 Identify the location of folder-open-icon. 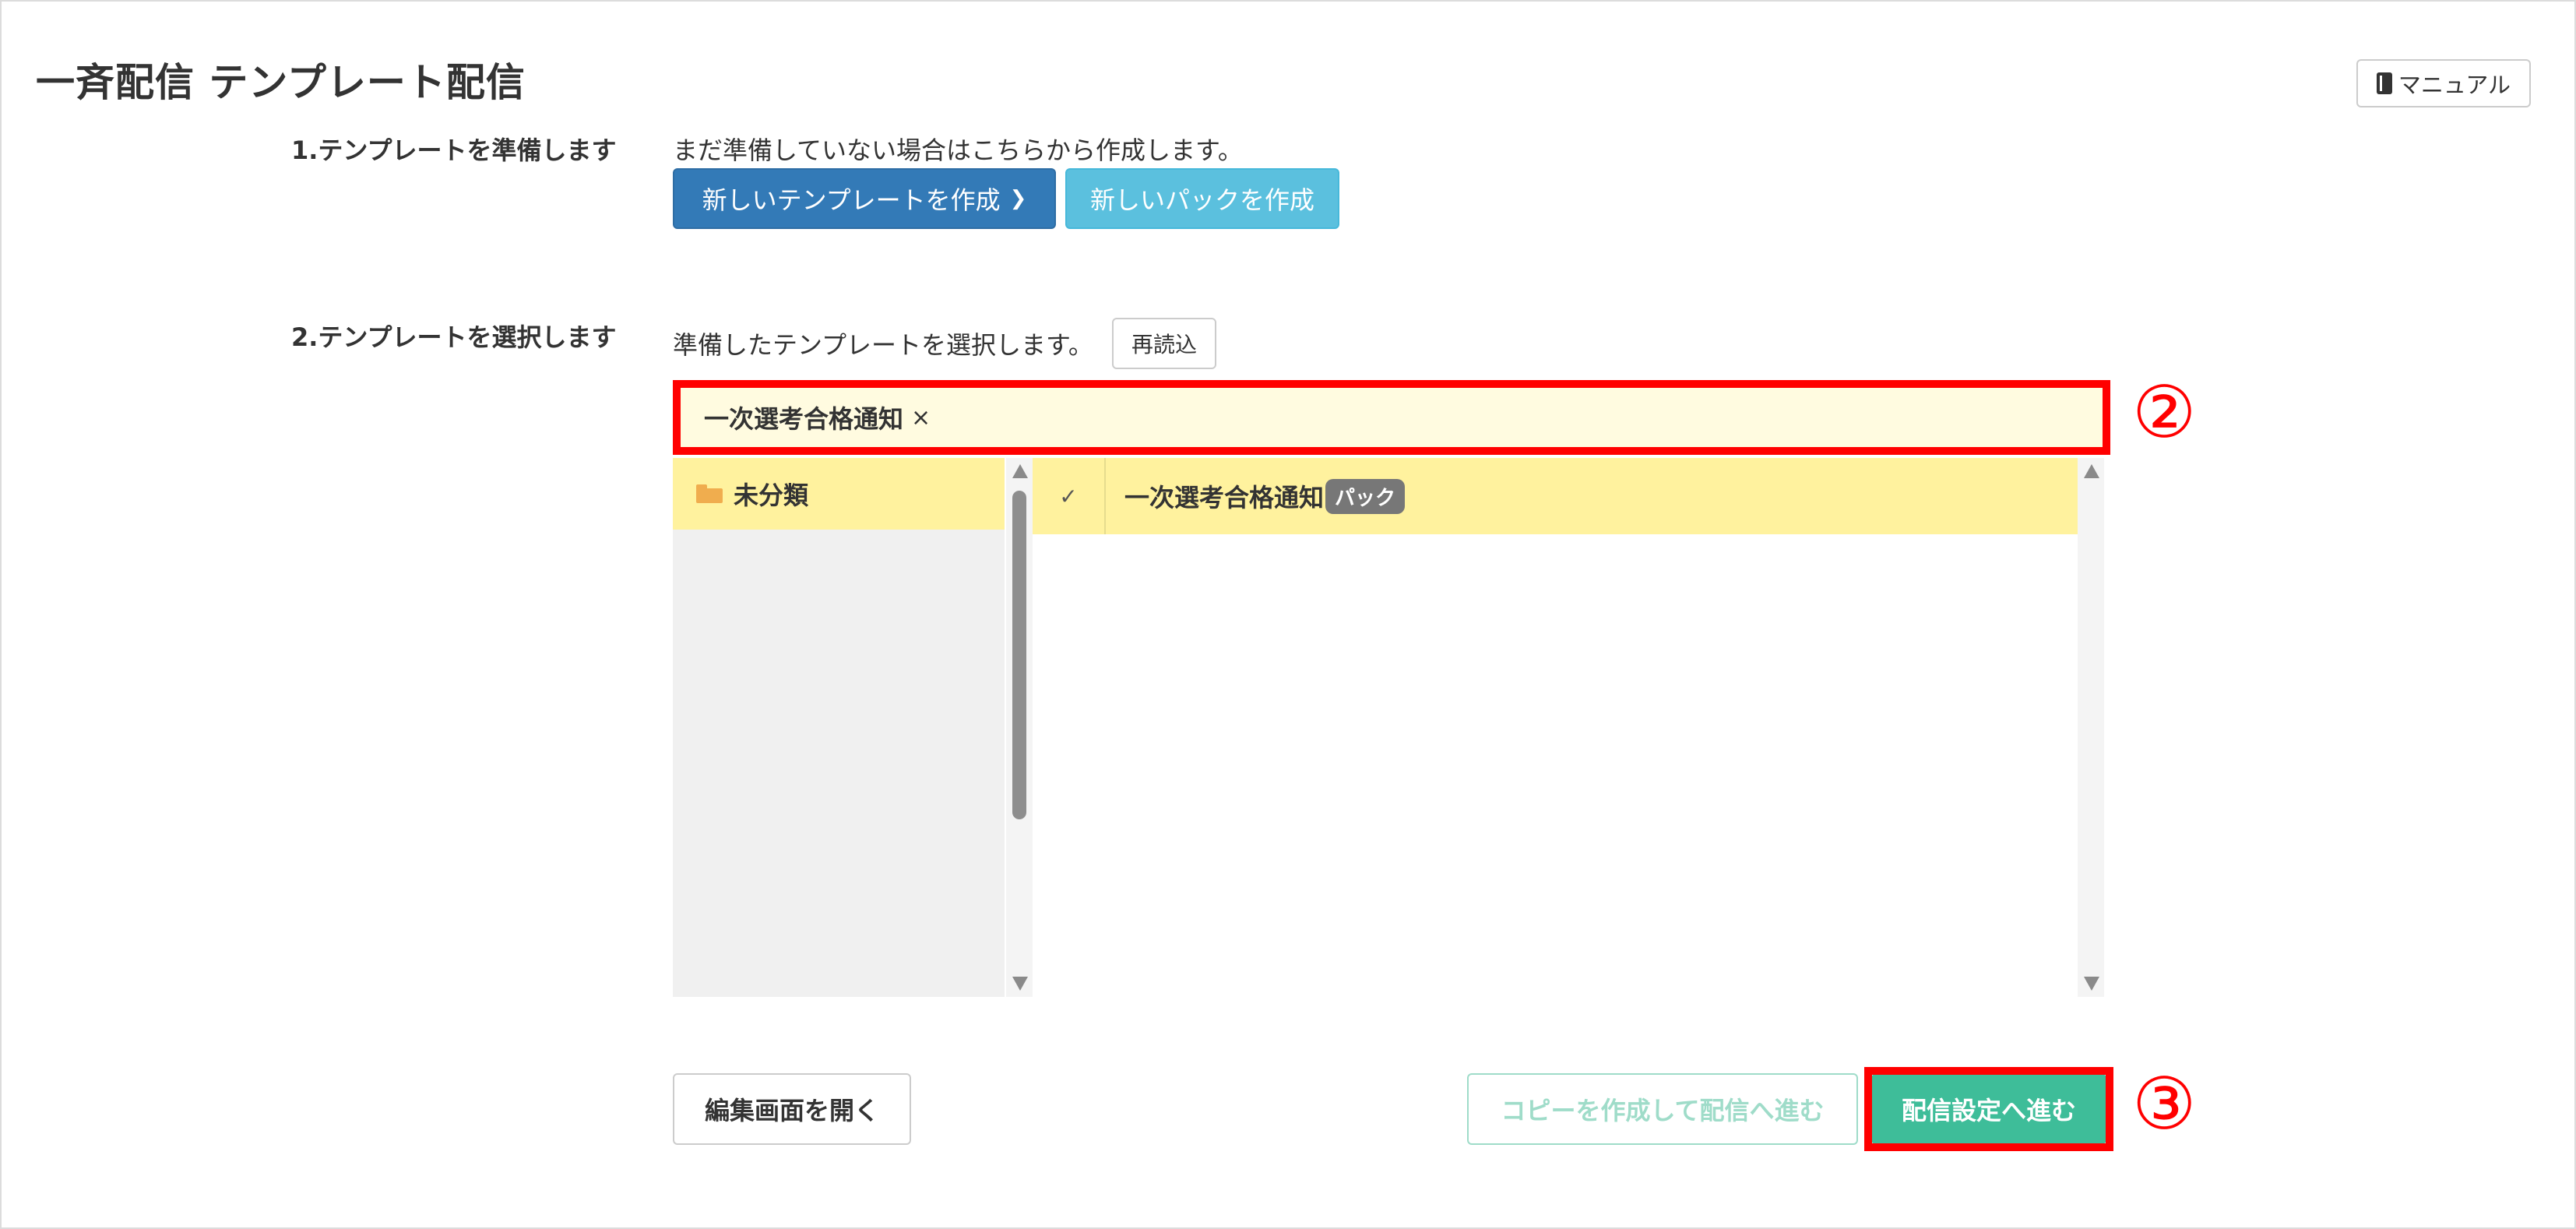
(709, 494).